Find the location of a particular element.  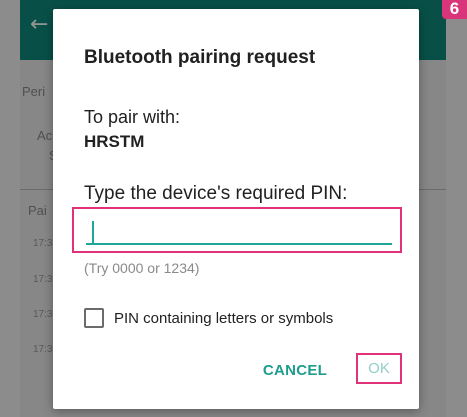

alphanumeric-pin-label: PIN containing letters or symbols is located at coordinates (224, 318).